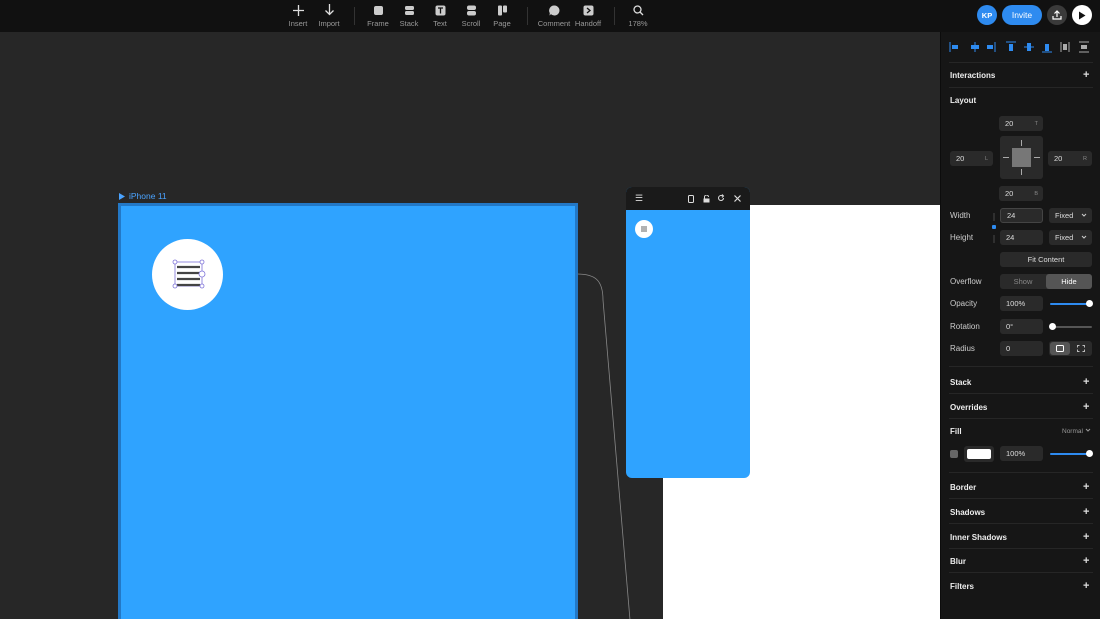  I want to click on distribute-horizontal-icon, so click(1065, 47).